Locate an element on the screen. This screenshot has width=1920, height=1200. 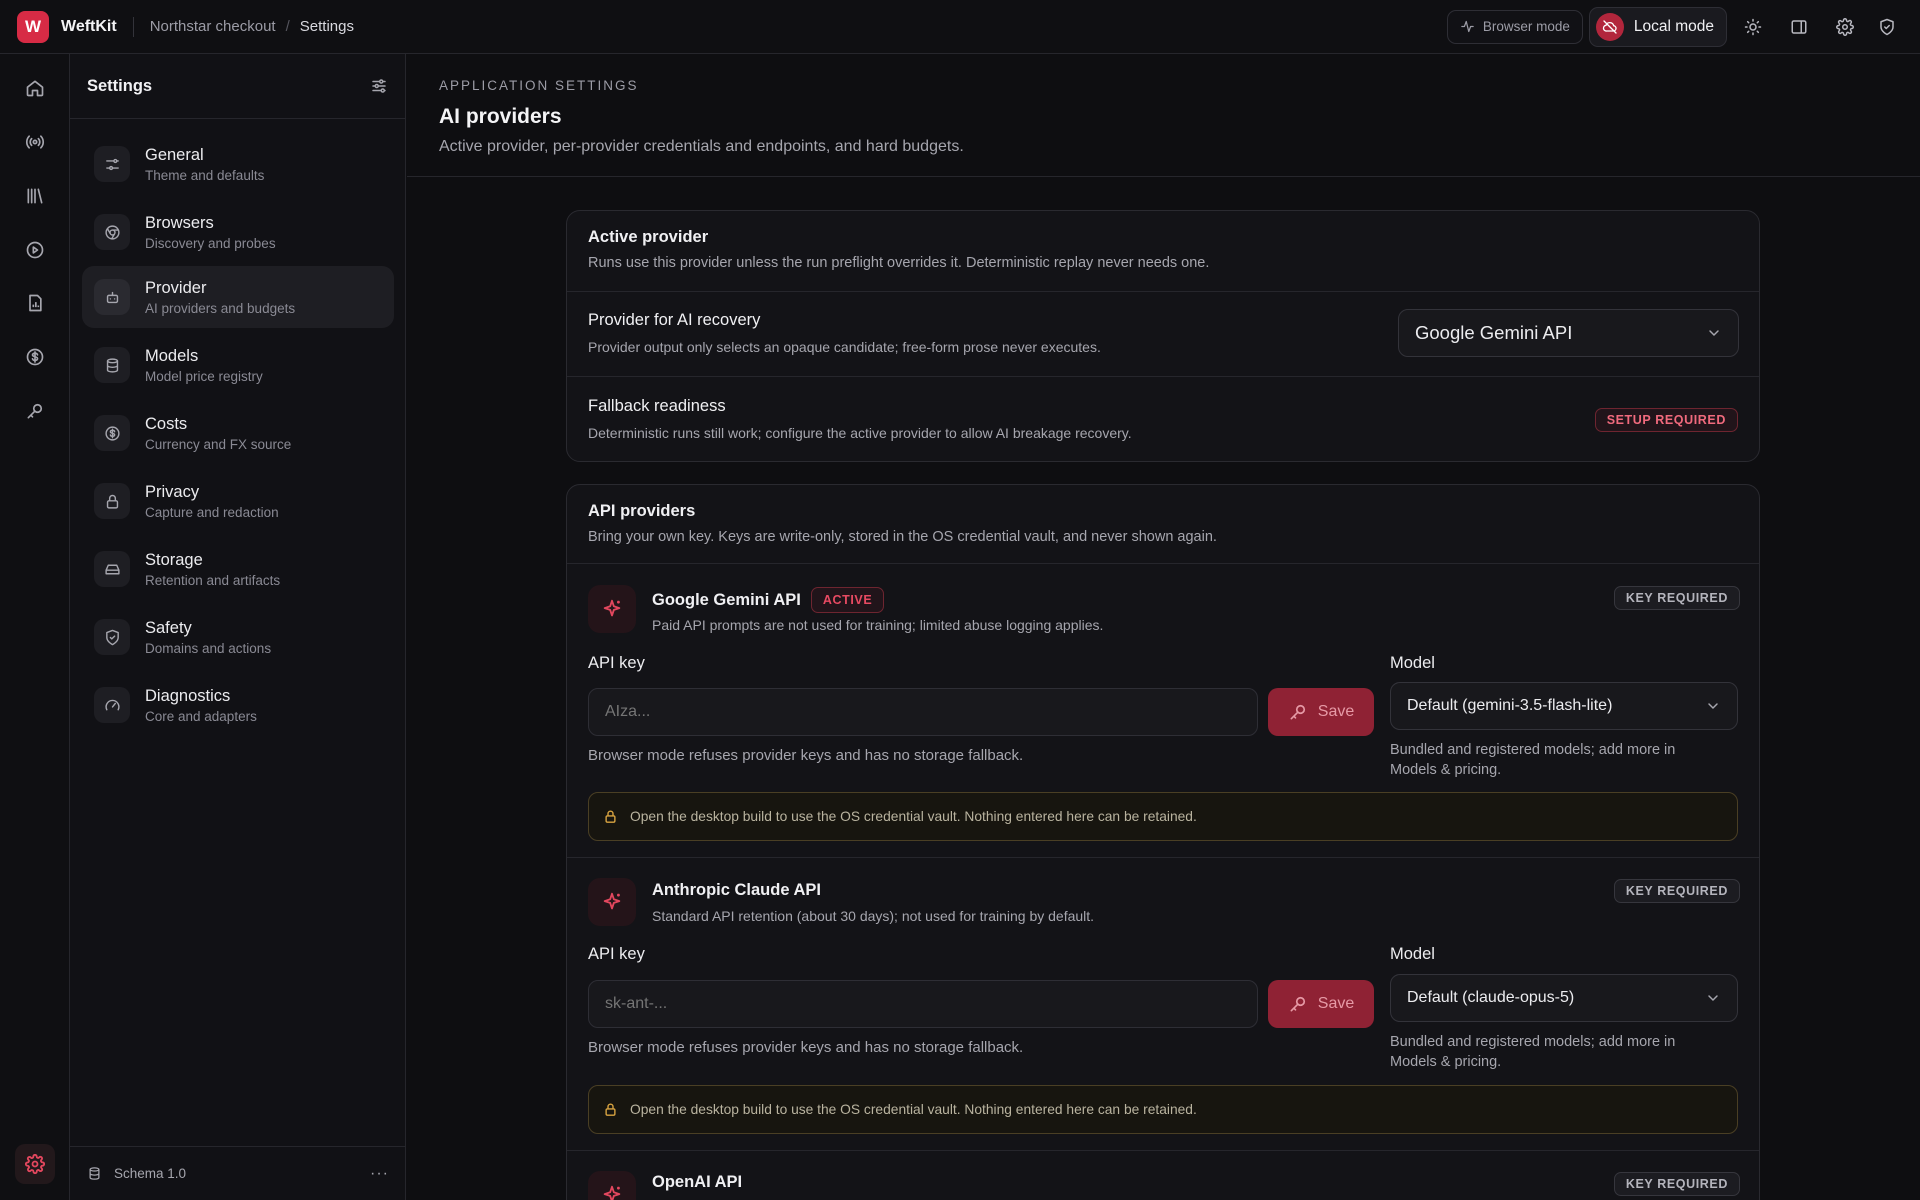
rail-home is located at coordinates (35, 88).